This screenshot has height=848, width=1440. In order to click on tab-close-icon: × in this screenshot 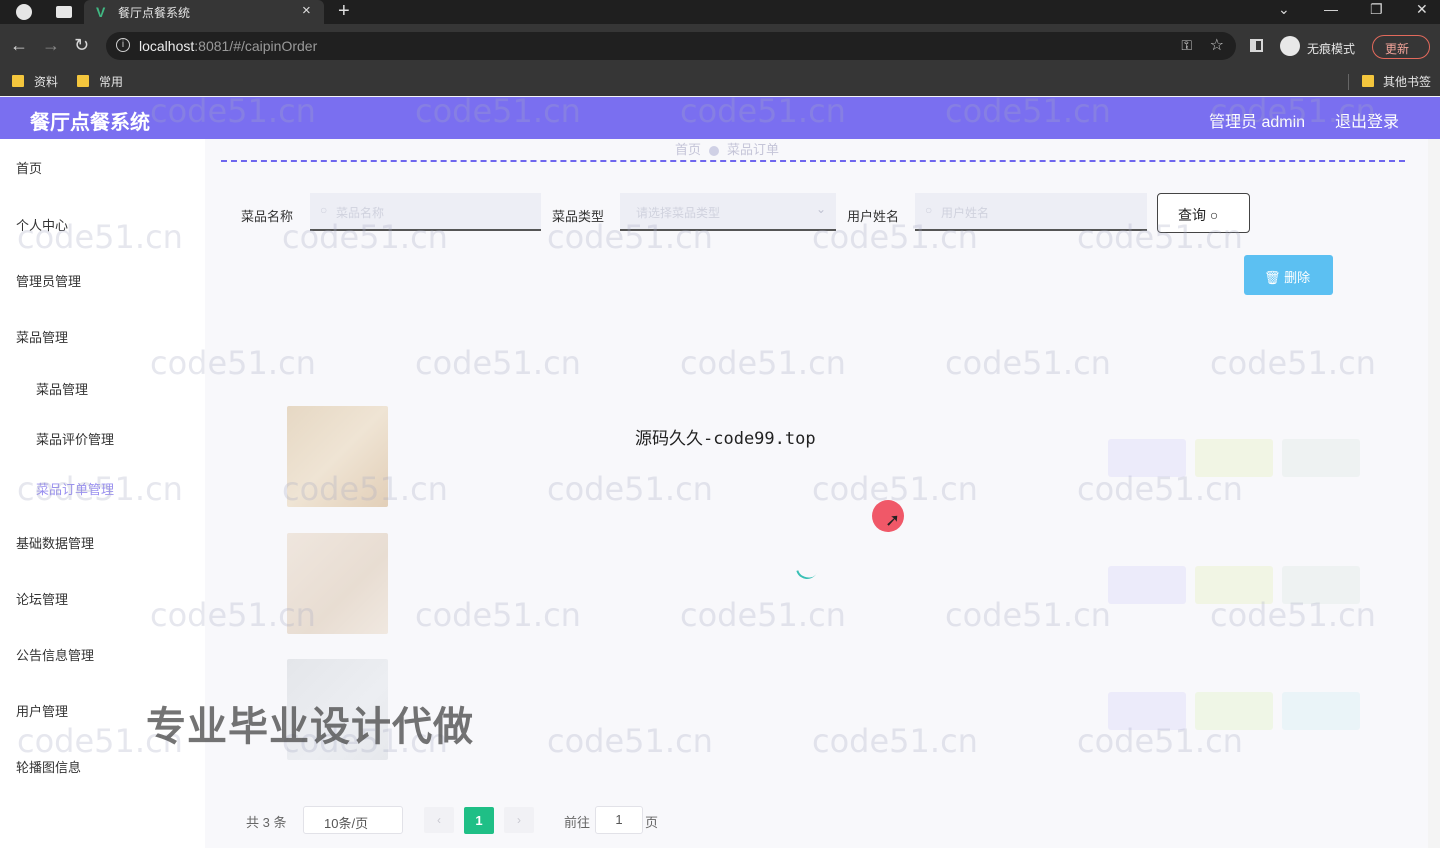, I will do `click(306, 10)`.